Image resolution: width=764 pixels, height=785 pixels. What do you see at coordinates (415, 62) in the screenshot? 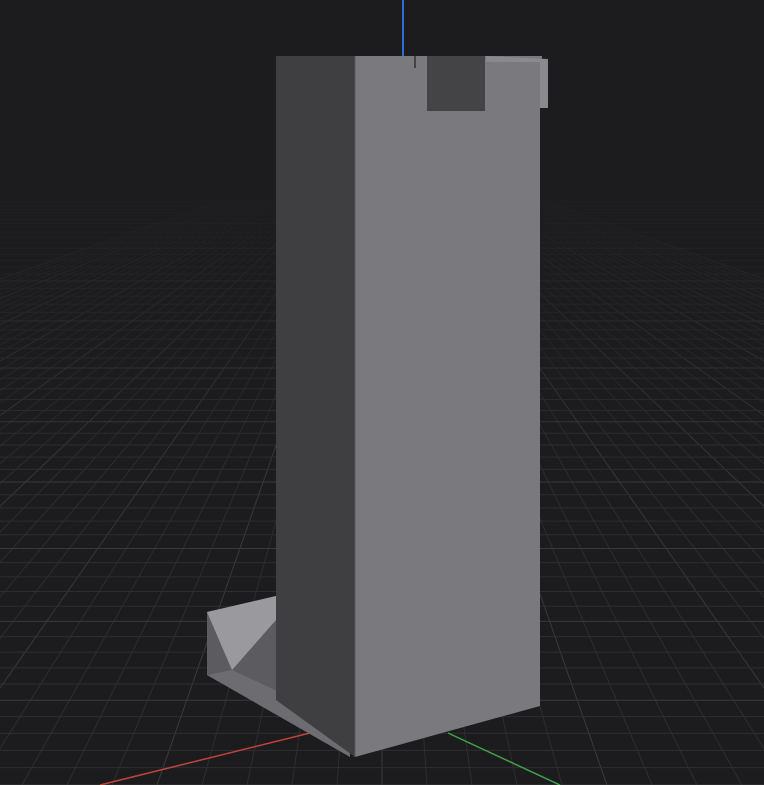
I see `model-top-slit` at bounding box center [415, 62].